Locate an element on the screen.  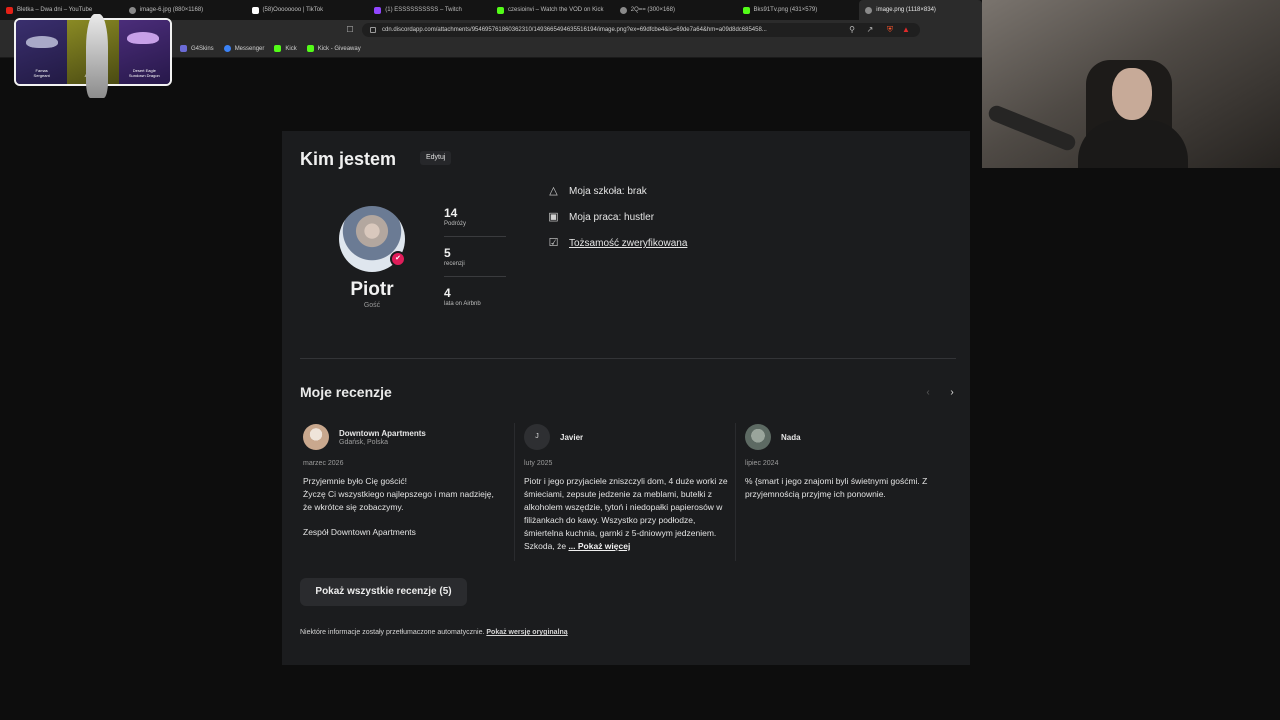
profile-name: Piotr is located at coordinates (372, 289).